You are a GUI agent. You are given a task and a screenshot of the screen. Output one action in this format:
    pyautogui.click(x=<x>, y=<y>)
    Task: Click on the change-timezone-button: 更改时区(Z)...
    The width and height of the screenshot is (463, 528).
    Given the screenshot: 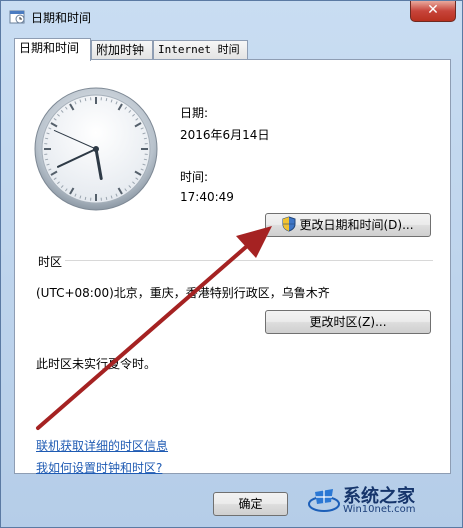 What is the action you would take?
    pyautogui.click(x=348, y=322)
    